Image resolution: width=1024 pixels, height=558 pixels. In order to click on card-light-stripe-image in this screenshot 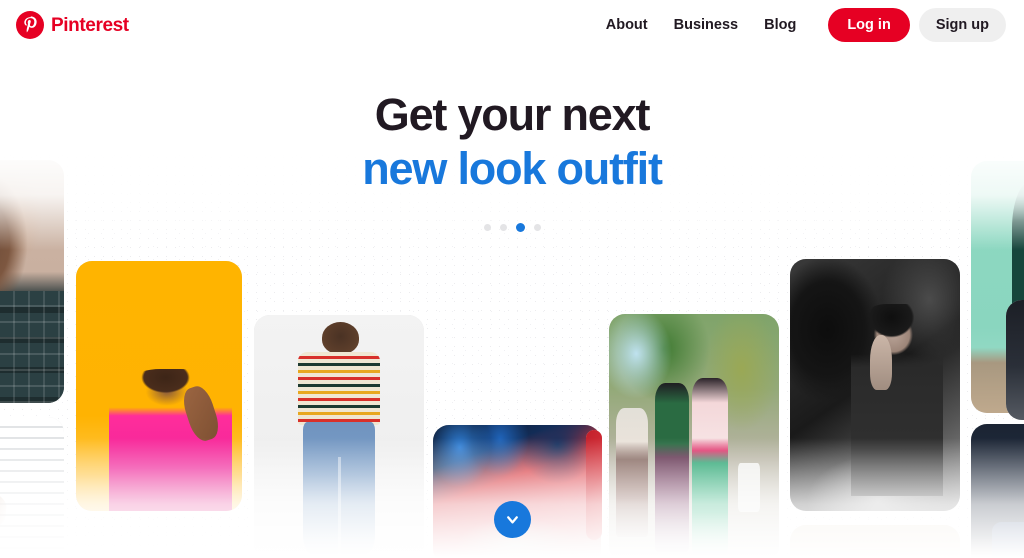, I will do `click(32, 487)`.